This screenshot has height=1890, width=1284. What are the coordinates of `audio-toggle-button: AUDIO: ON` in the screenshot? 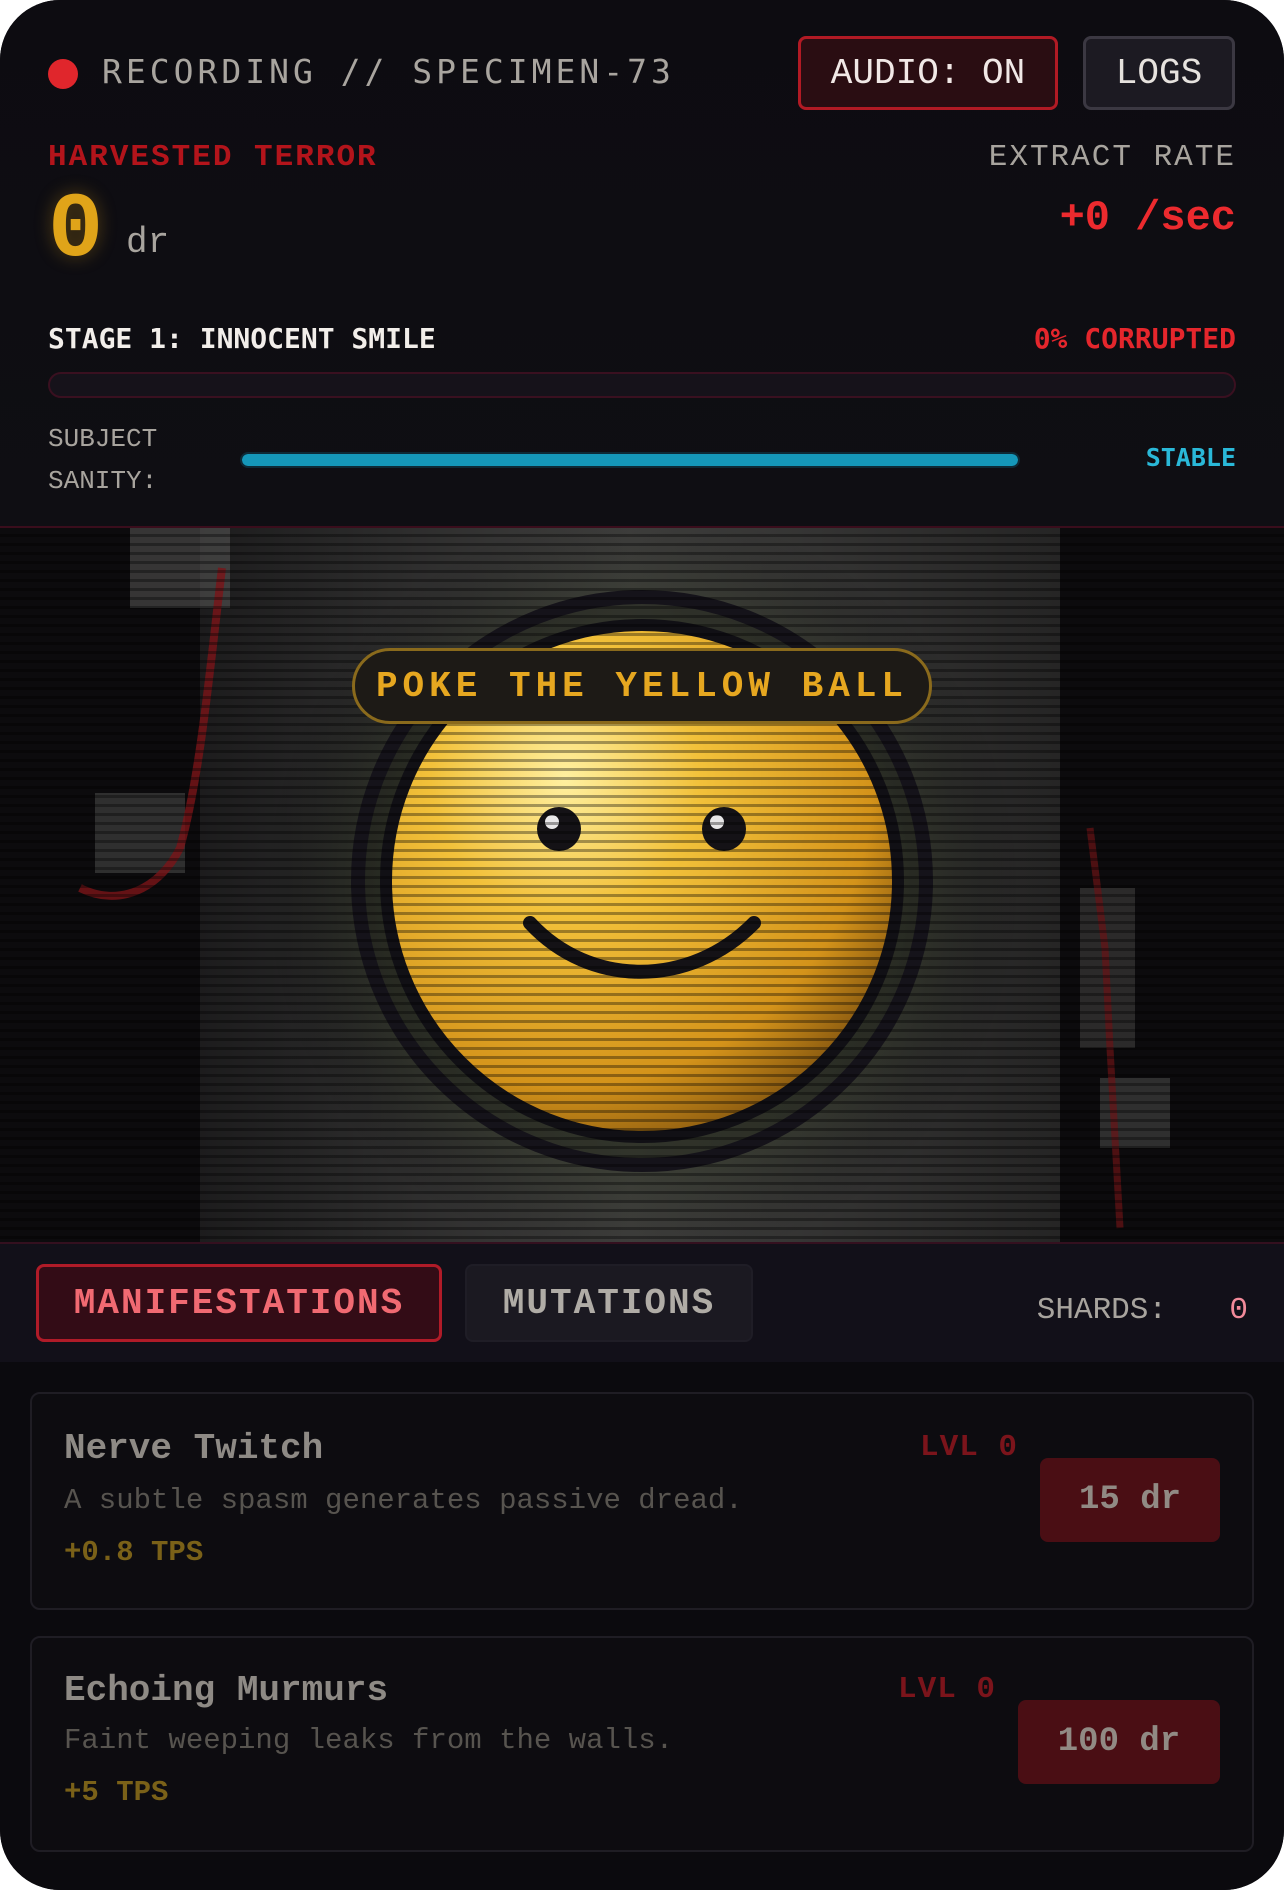 It's located at (928, 73).